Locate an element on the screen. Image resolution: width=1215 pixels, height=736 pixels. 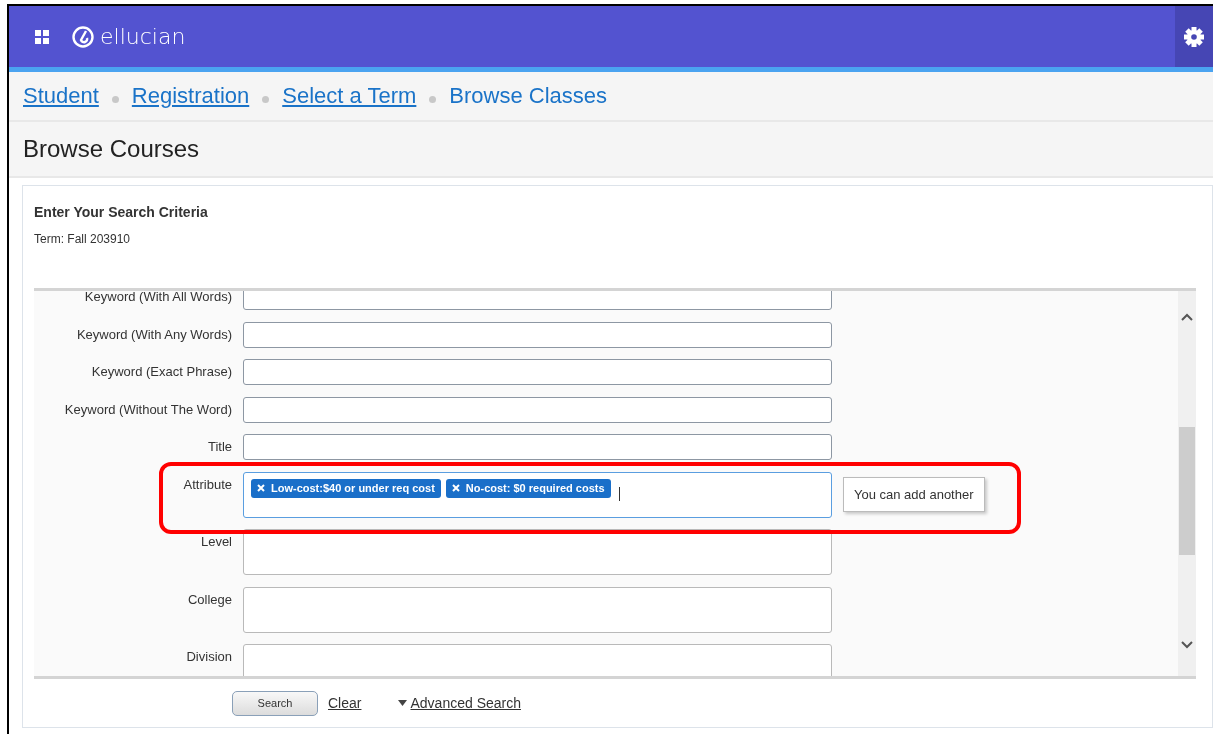
field-label: Keyword (Without The Word) is located at coordinates (147, 409).